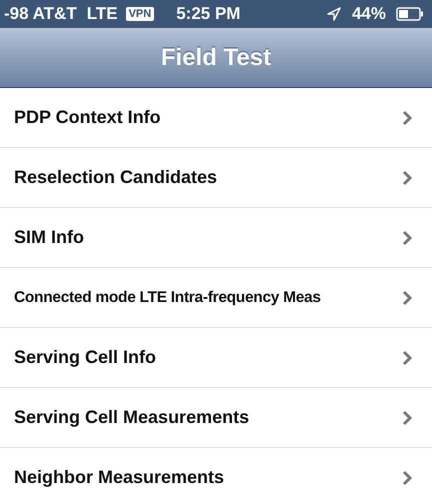 This screenshot has height=500, width=432. Describe the element at coordinates (216, 58) in the screenshot. I see `screen-title: Field Test` at that location.